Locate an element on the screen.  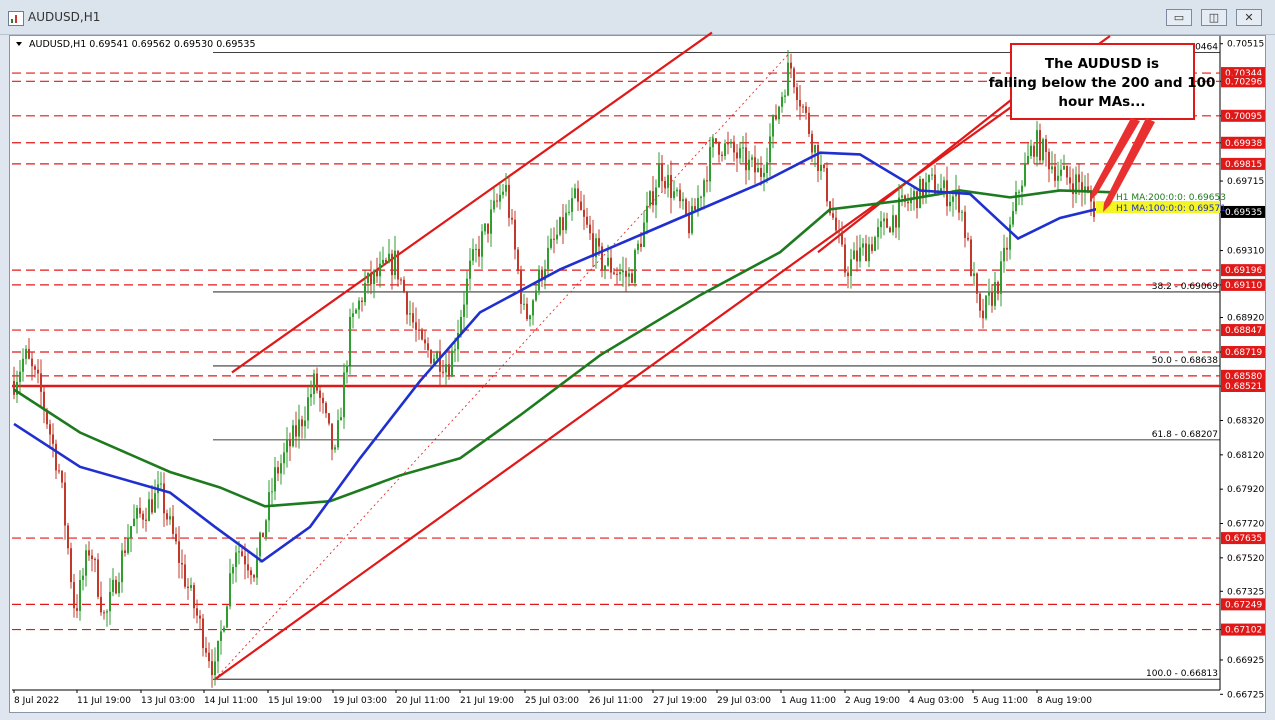
y-tick-label: 0.66925 is located at coordinates (1245, 661).